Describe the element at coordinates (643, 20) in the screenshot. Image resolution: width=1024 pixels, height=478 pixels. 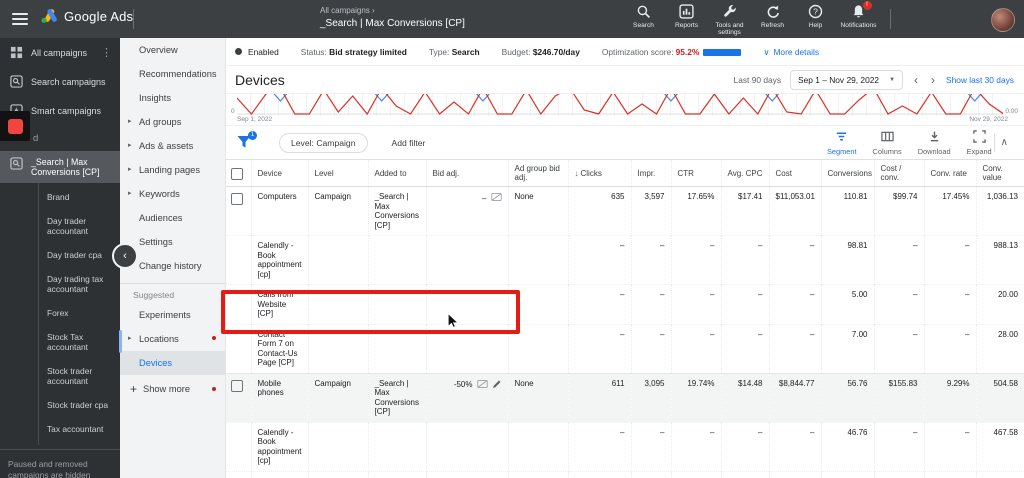
I see `topbar-action-search: Search` at that location.